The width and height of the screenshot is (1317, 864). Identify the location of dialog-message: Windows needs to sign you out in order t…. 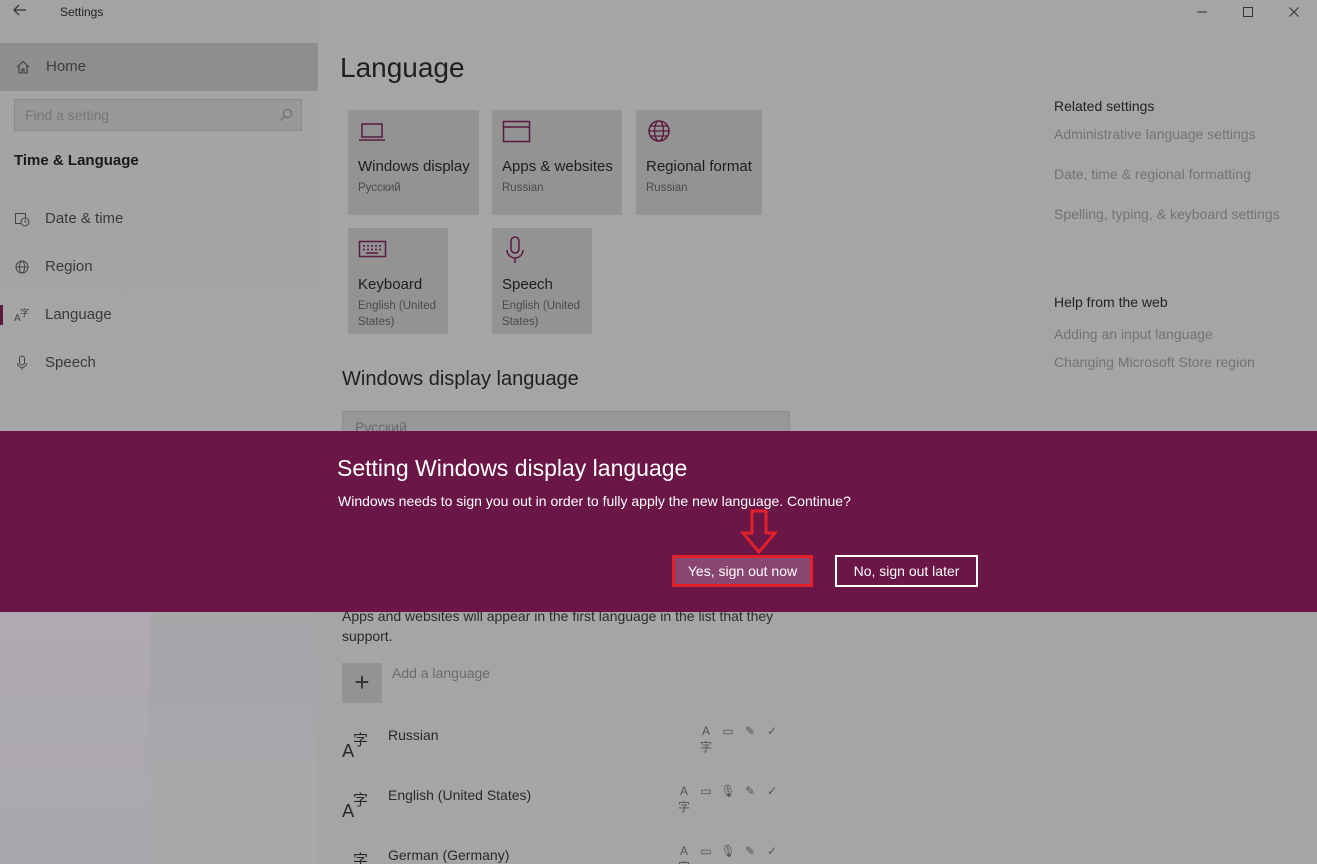
(594, 501).